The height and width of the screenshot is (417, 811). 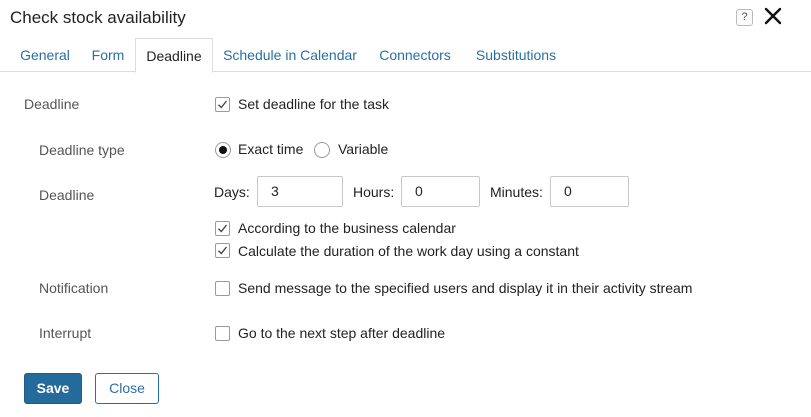 What do you see at coordinates (271, 149) in the screenshot?
I see `exact-time-label: Exact time` at bounding box center [271, 149].